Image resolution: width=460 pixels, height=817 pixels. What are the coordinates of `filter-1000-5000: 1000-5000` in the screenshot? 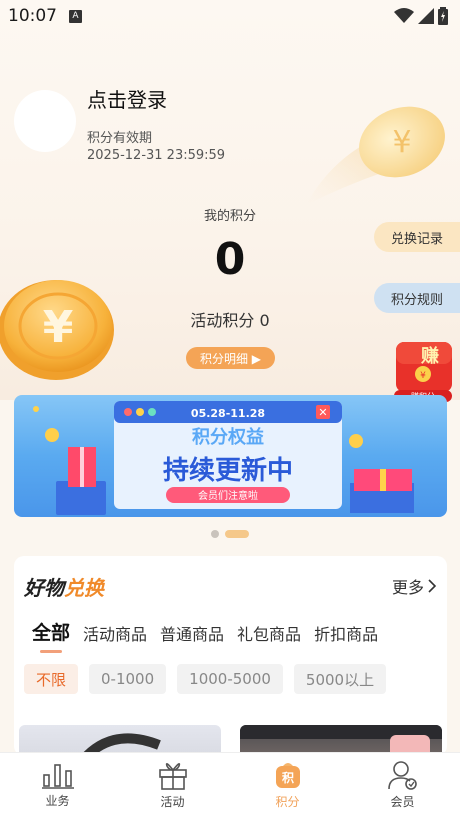 It's located at (230, 679).